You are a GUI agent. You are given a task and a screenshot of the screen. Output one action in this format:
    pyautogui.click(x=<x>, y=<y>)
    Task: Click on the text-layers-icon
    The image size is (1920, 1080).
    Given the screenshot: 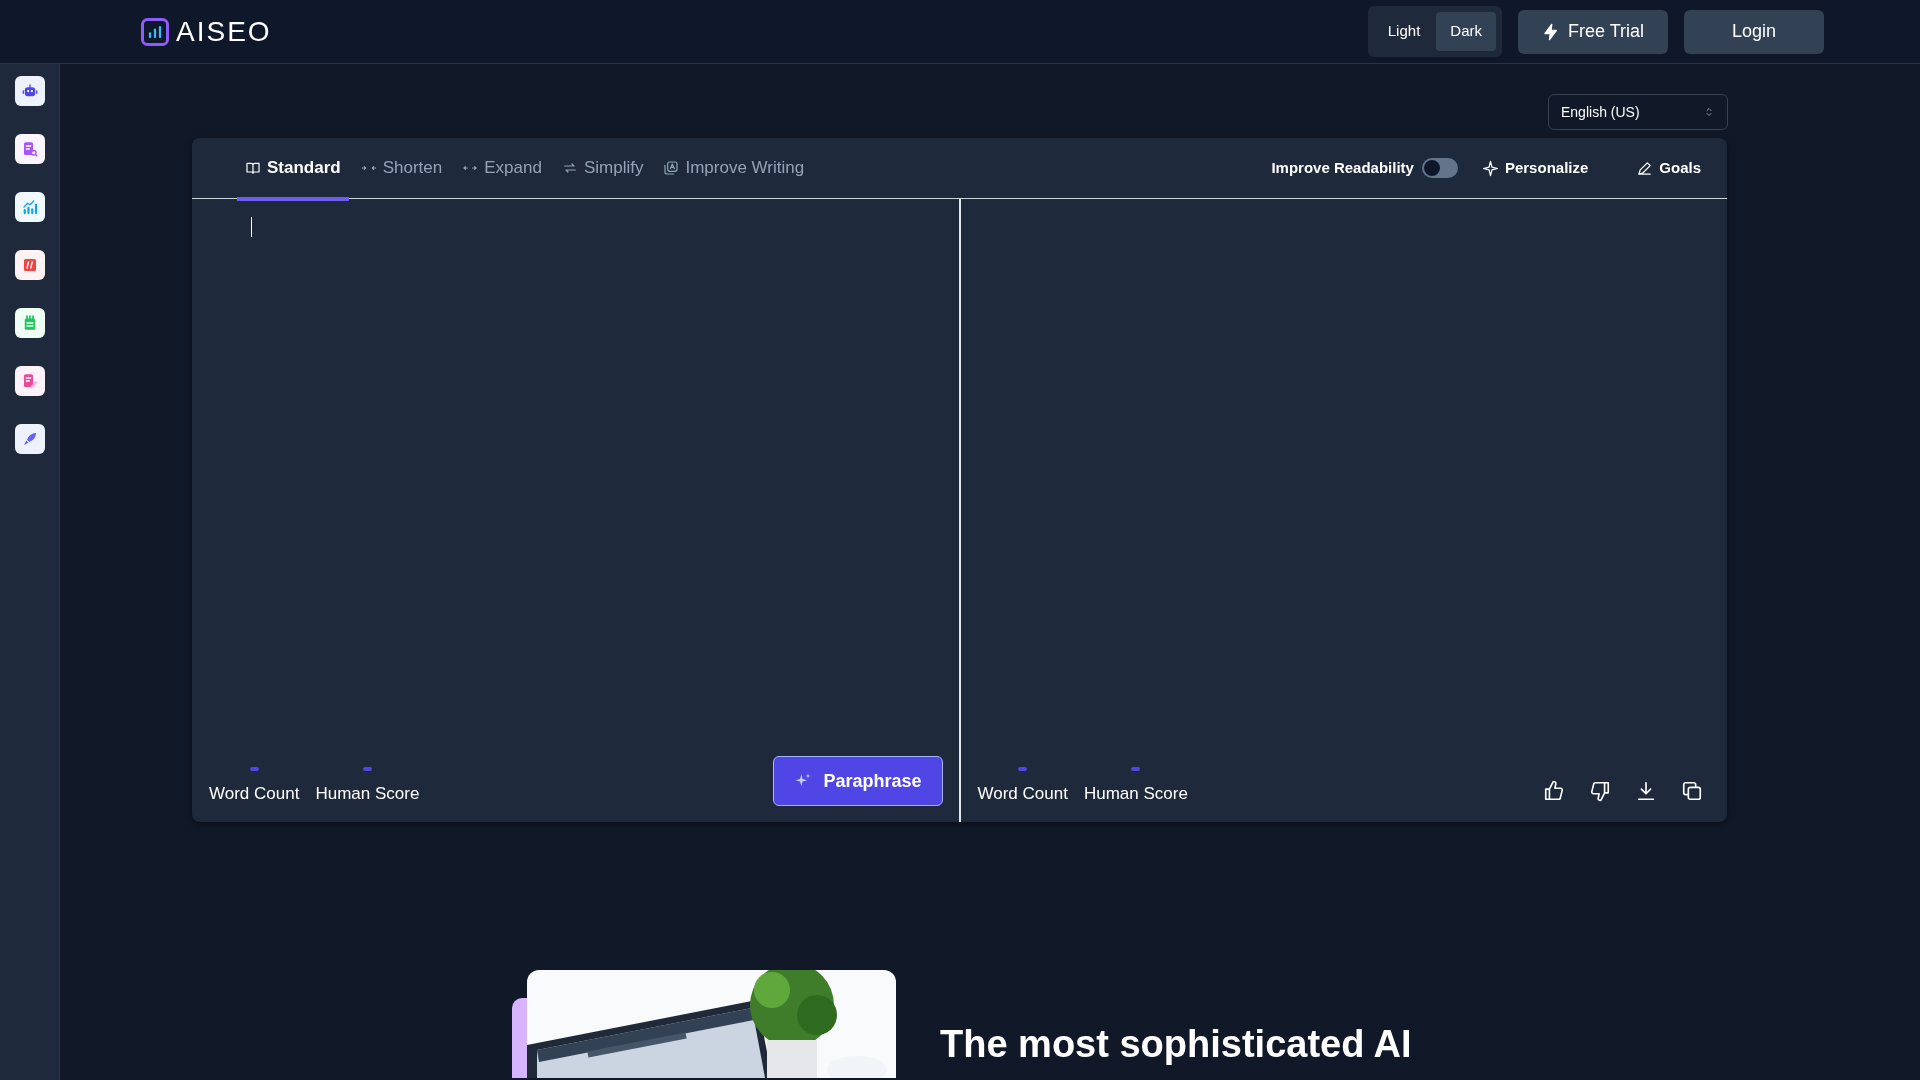 What is the action you would take?
    pyautogui.click(x=671, y=168)
    